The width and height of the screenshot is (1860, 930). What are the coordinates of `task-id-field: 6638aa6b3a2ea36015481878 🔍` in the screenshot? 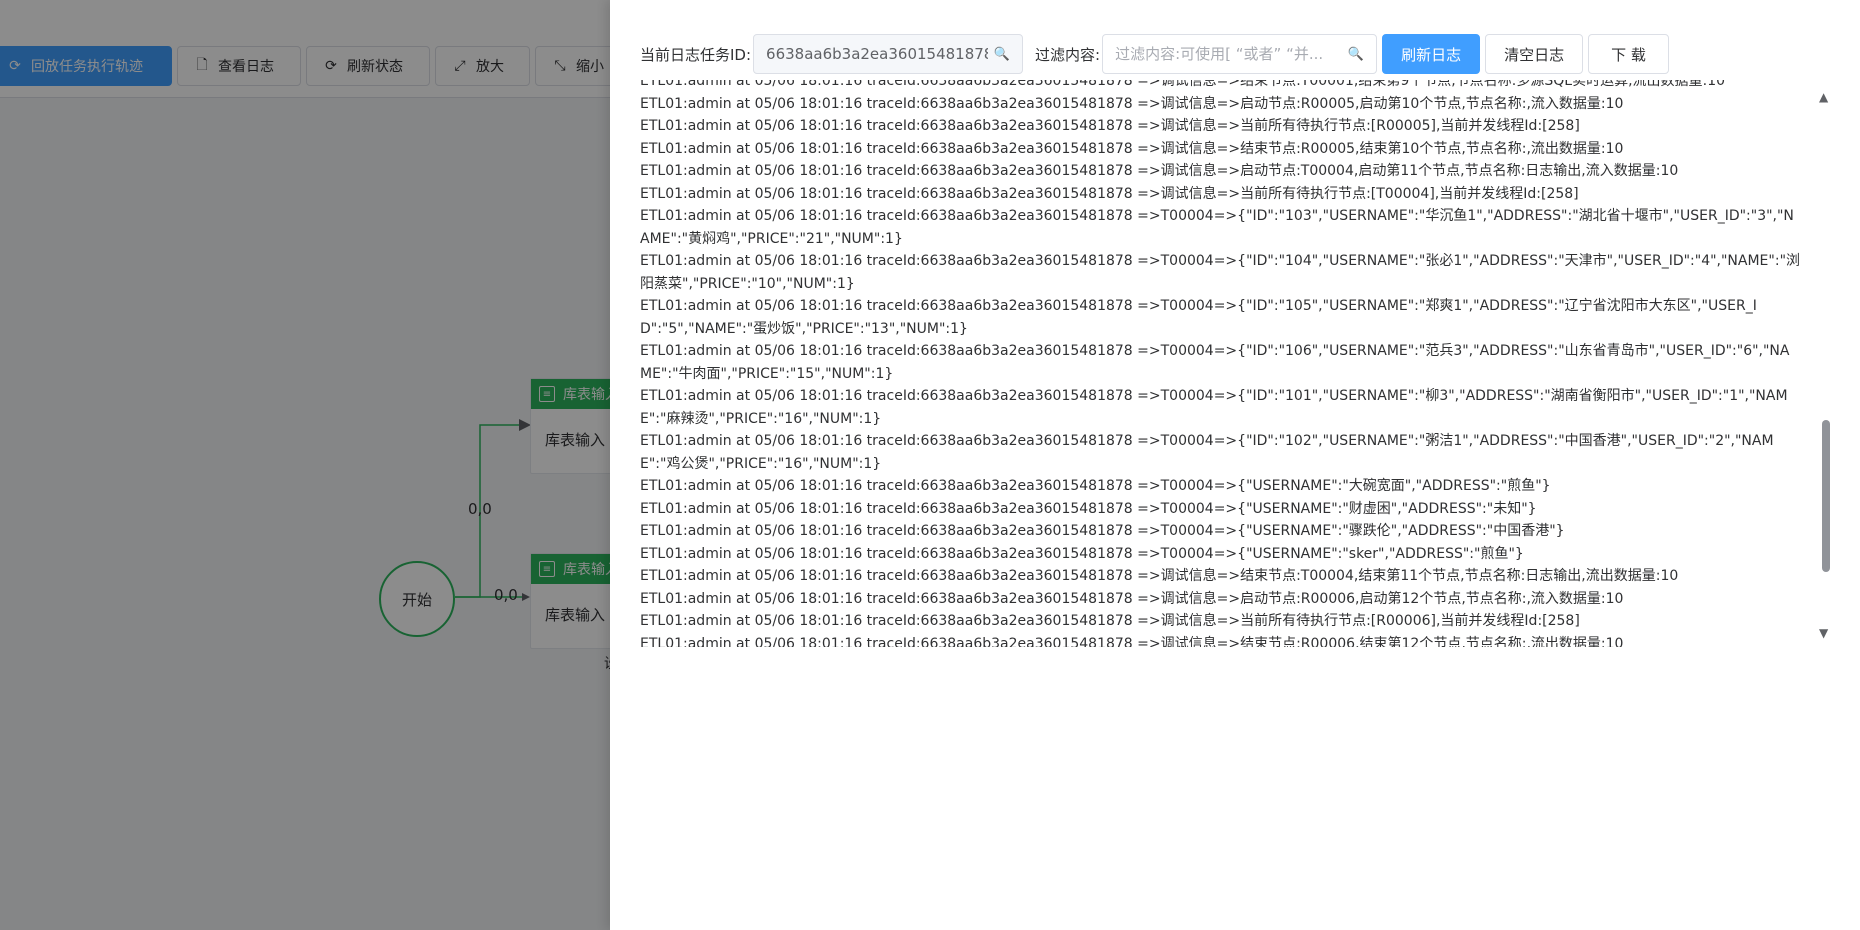 It's located at (888, 54).